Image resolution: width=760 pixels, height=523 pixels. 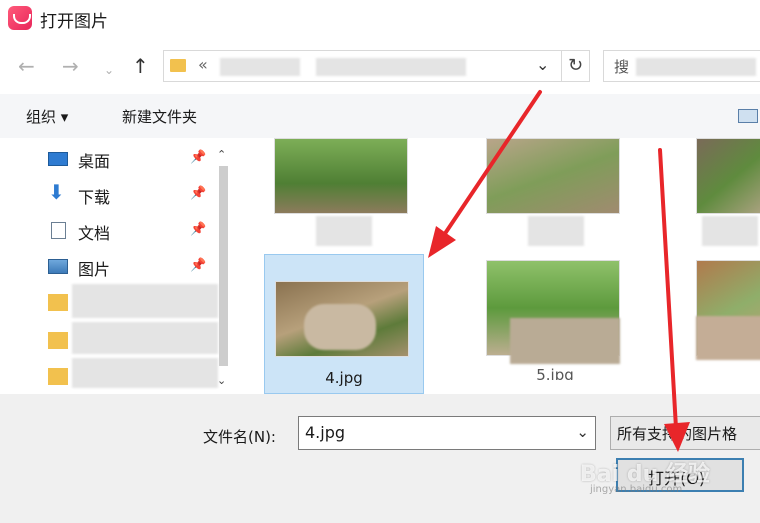 What do you see at coordinates (20, 18) in the screenshot?
I see `app-logo-icon` at bounding box center [20, 18].